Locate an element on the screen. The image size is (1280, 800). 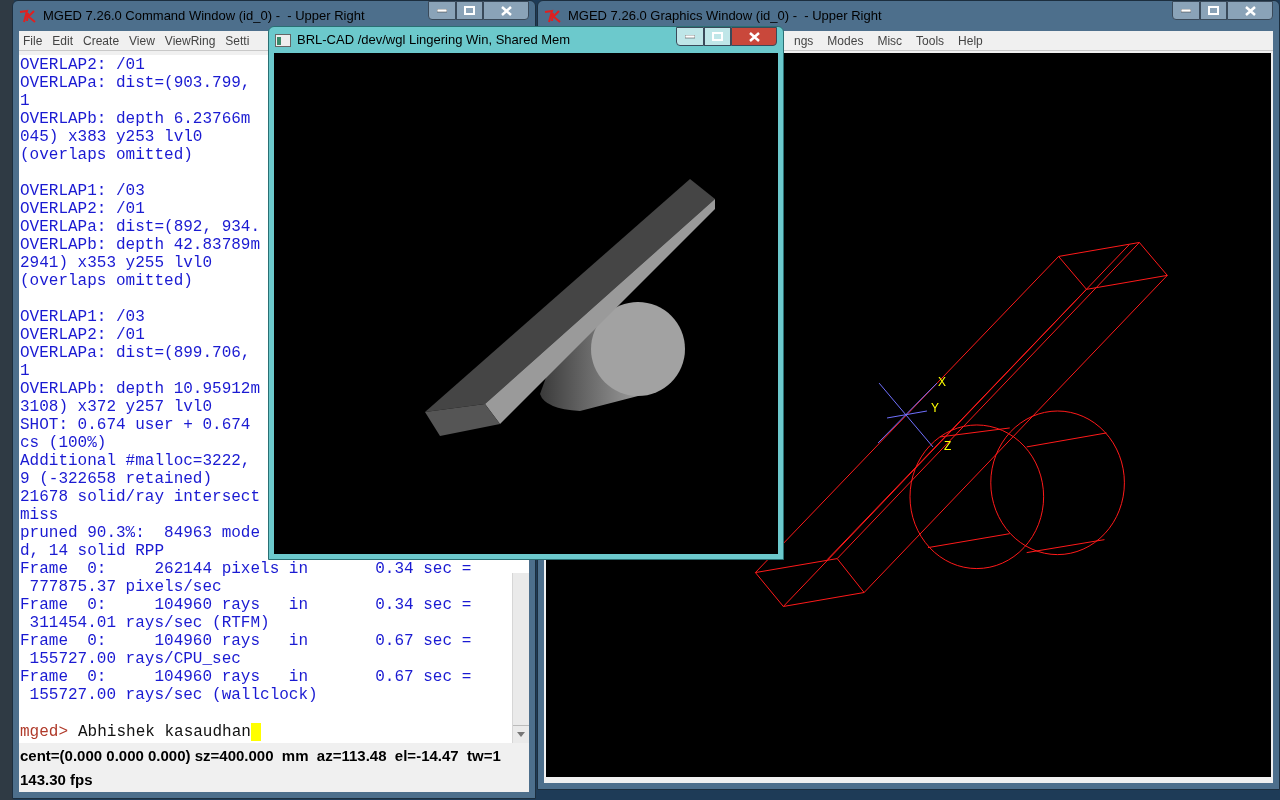
console-line: OVERLAPb: depth 42.83789m is located at coordinates (140, 245).